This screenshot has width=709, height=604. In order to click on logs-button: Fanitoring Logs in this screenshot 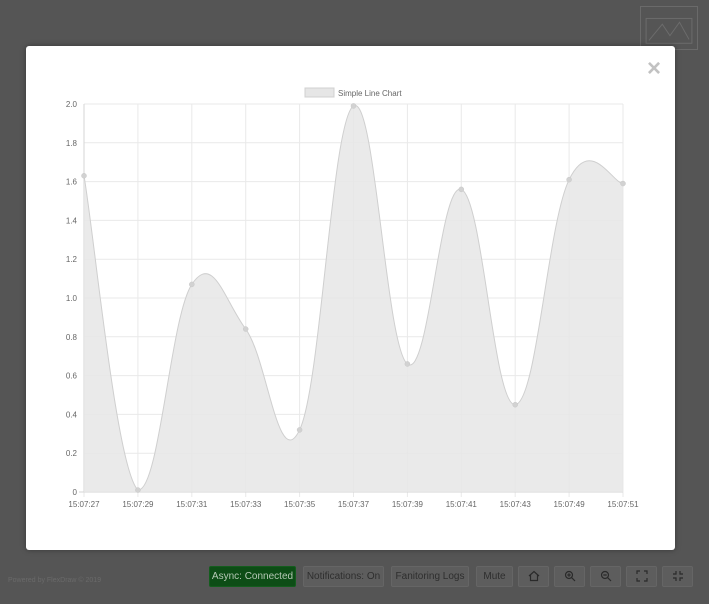, I will do `click(430, 576)`.